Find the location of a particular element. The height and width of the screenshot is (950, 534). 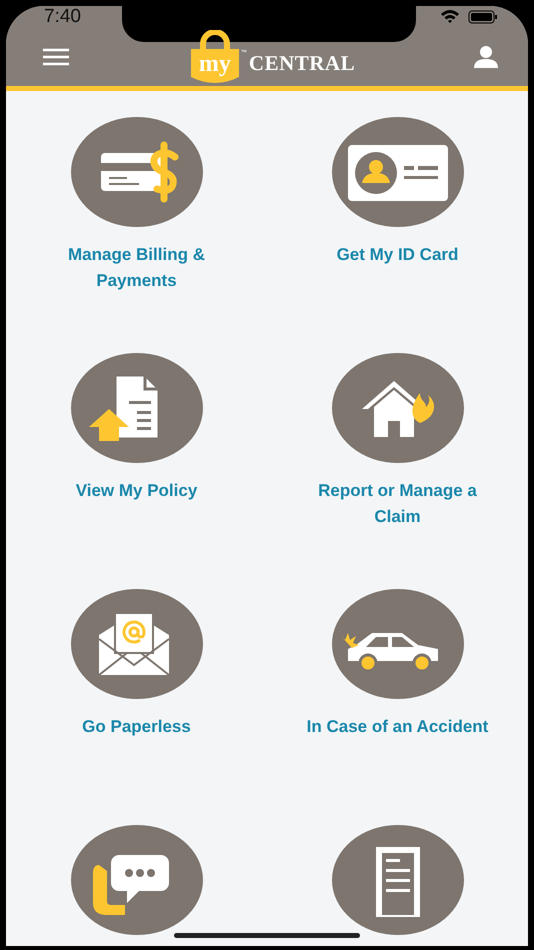

battery-icon is located at coordinates (483, 17).